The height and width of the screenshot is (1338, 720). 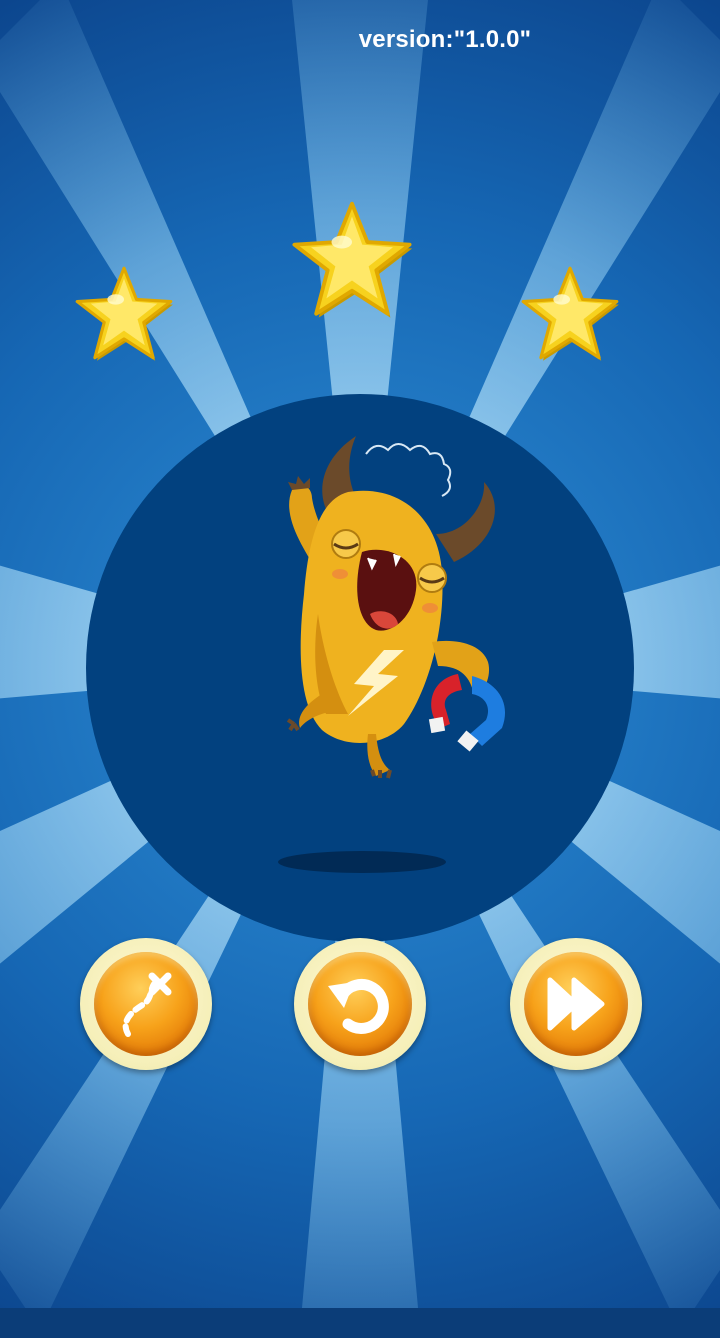 I want to click on fast-forward-icon, so click(x=576, y=1004).